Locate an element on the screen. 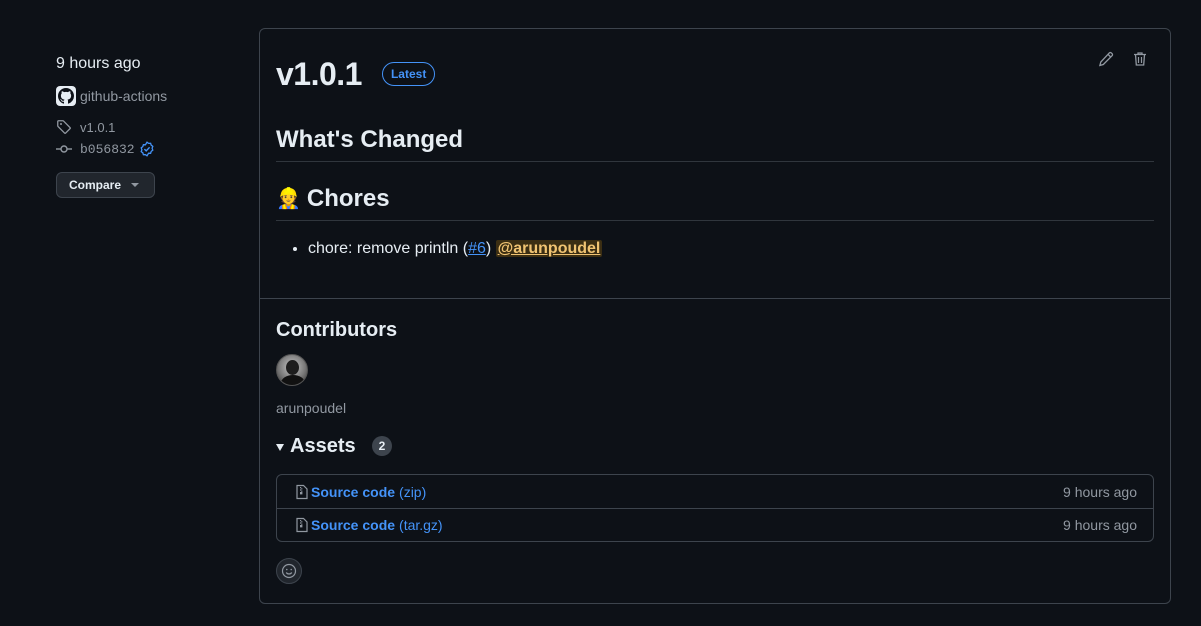  chores-title: Chores is located at coordinates (348, 198).